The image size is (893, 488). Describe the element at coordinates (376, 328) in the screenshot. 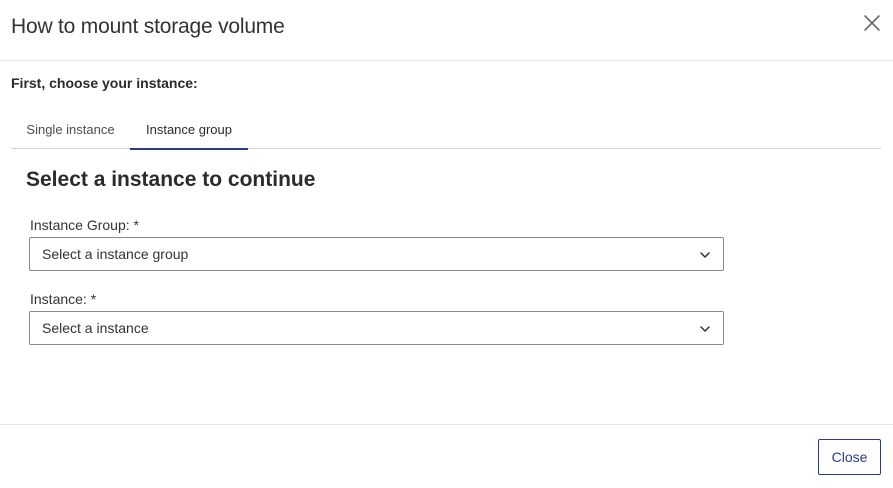

I see `instance-select: Select a instance` at that location.